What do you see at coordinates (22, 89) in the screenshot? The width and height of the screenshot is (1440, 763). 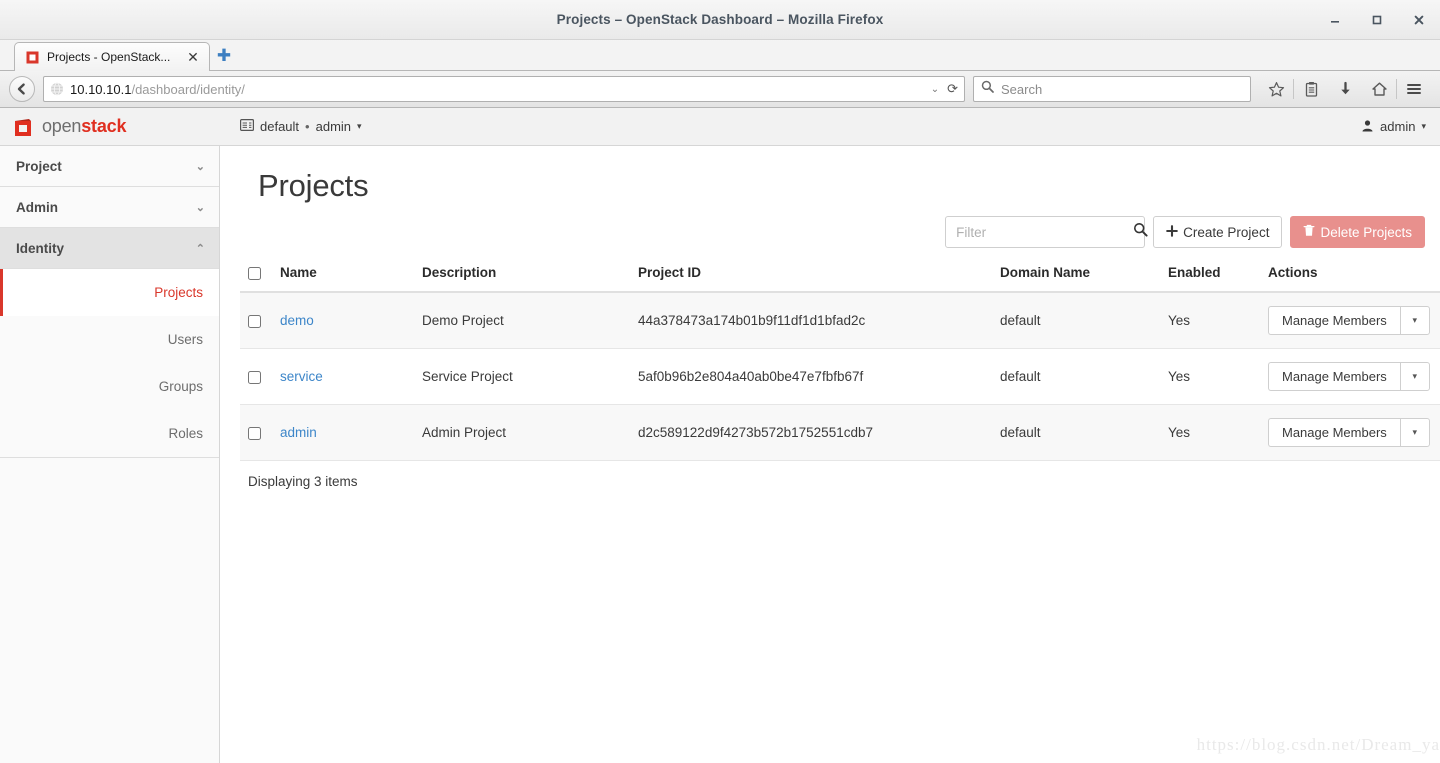 I see `back-button` at bounding box center [22, 89].